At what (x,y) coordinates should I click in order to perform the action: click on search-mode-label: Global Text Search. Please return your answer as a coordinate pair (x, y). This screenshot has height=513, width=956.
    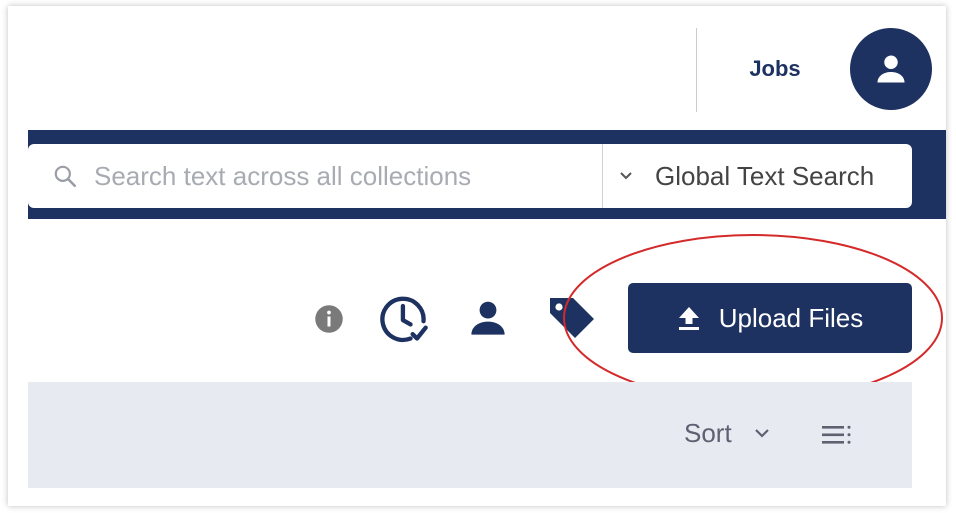
    Looking at the image, I should click on (765, 175).